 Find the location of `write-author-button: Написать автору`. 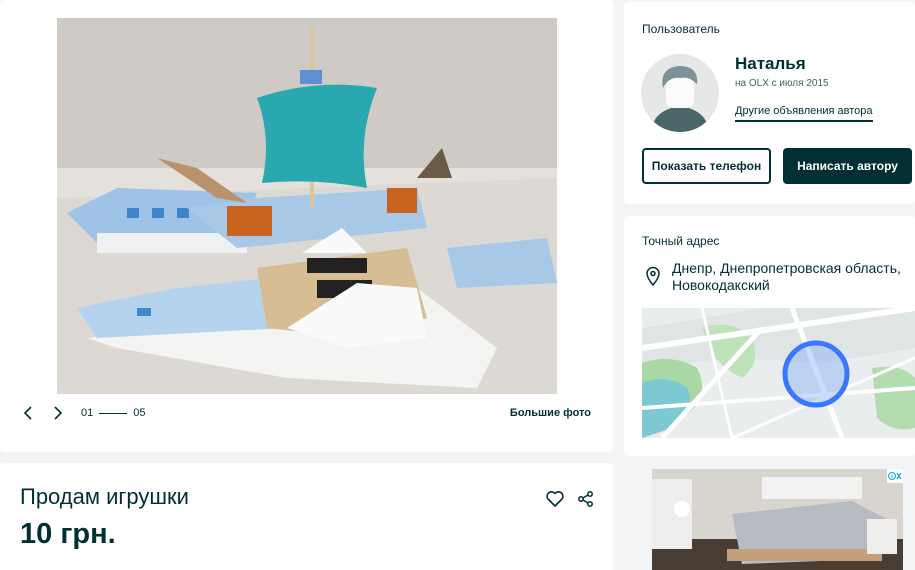

write-author-button: Написать автору is located at coordinates (847, 166).